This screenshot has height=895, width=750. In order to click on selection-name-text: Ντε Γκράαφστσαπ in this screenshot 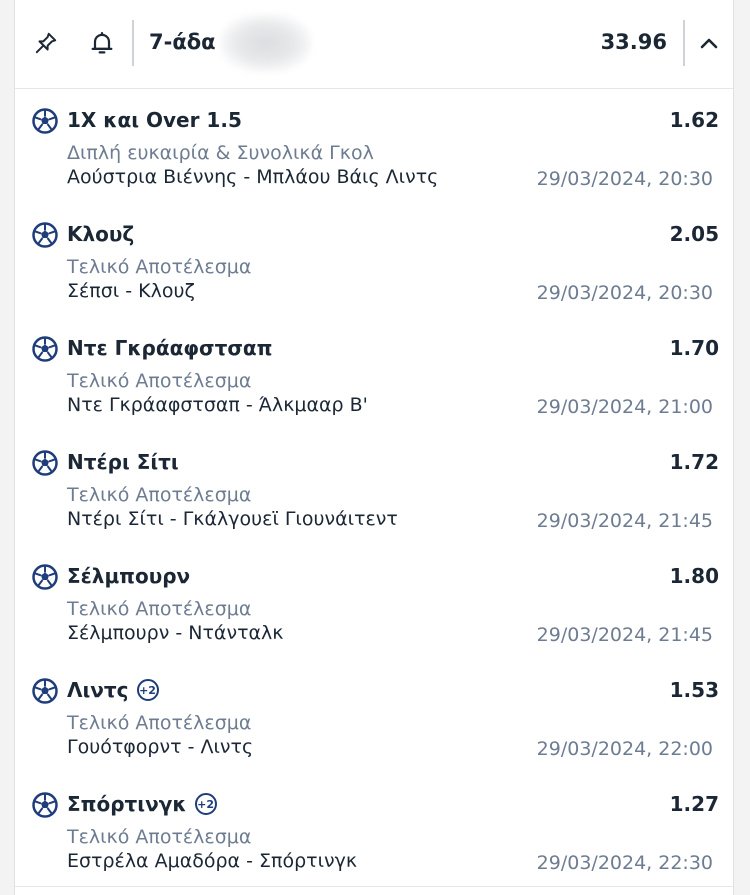, I will do `click(170, 348)`.